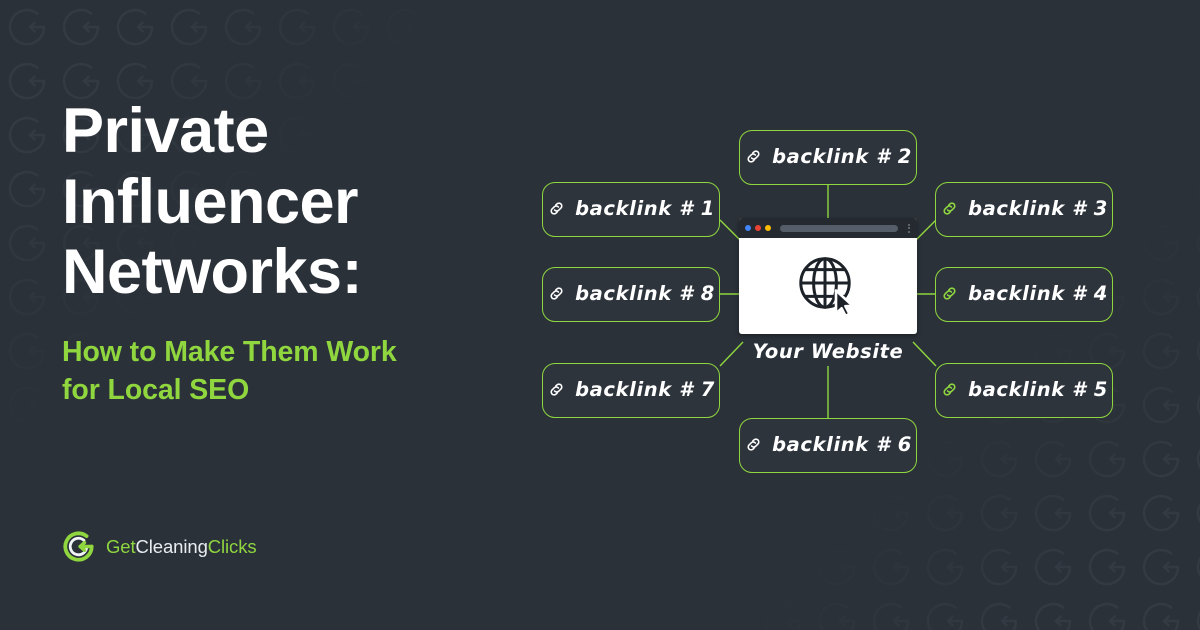  I want to click on backlink-node-label: backlink # 6, so click(842, 444).